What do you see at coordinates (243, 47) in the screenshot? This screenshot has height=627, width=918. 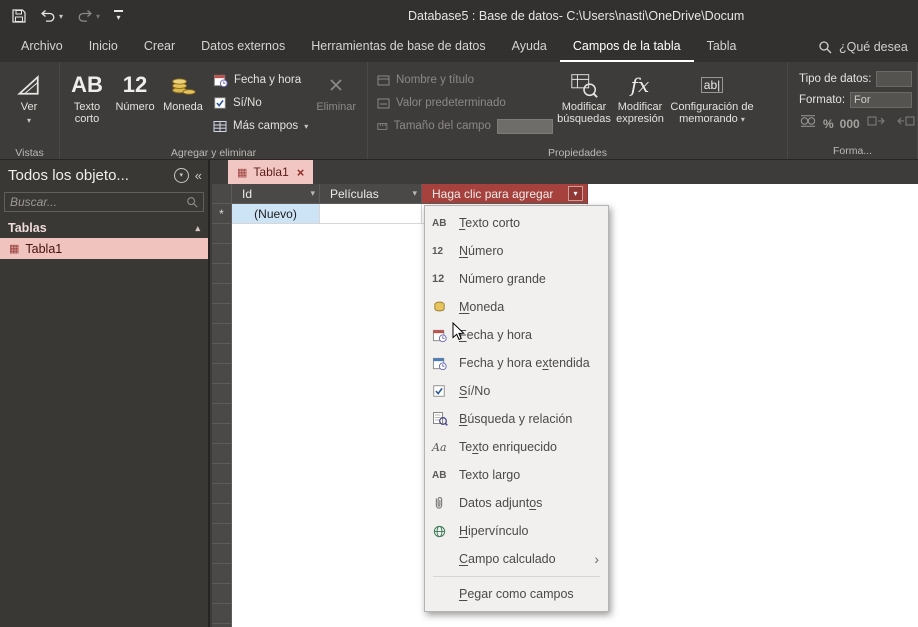 I see `ribbon-tab-datos-externos: Datos externos` at bounding box center [243, 47].